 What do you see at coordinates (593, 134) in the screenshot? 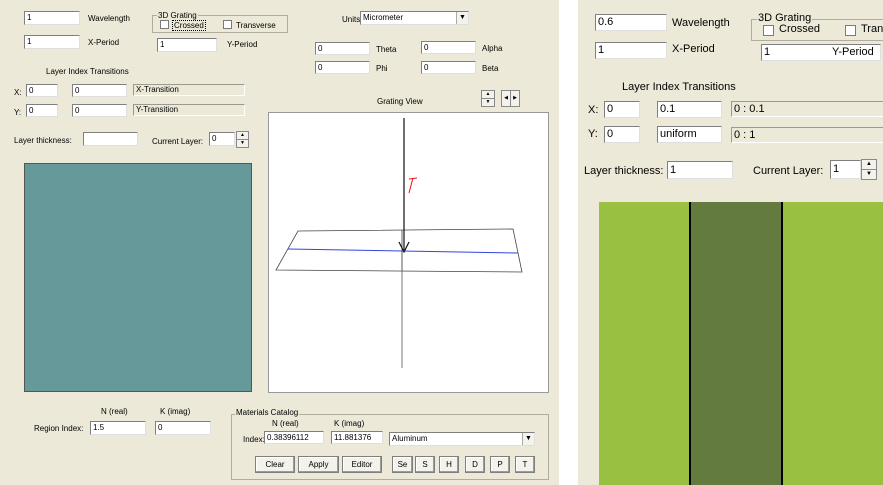
I see `detail-y-transition-axis-label: Y:` at bounding box center [593, 134].